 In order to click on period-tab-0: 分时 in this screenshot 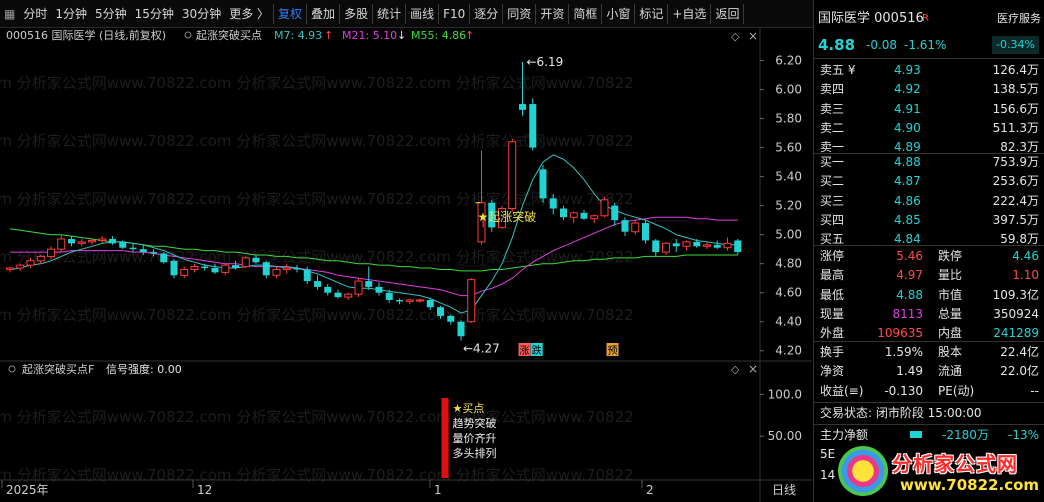, I will do `click(35, 14)`.